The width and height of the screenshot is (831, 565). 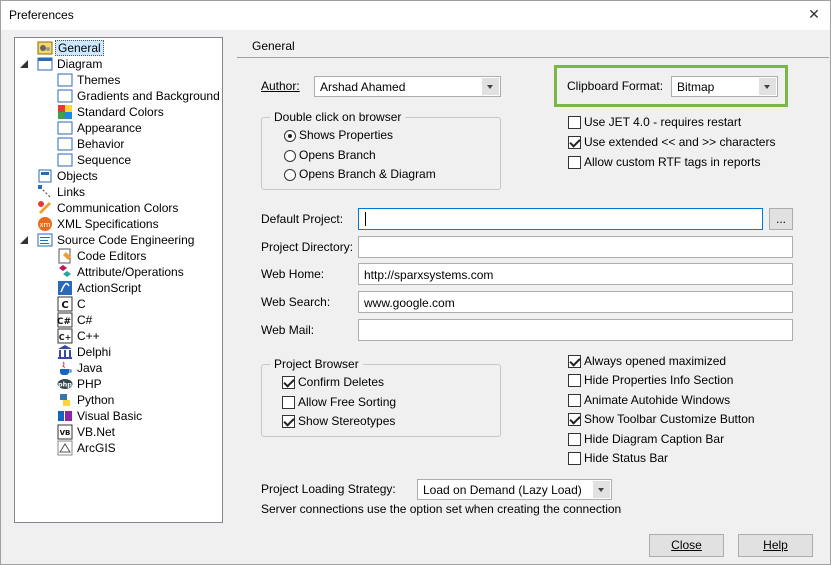 I want to click on checkbox-label: Allow custom RTF tags in reports, so click(x=672, y=162).